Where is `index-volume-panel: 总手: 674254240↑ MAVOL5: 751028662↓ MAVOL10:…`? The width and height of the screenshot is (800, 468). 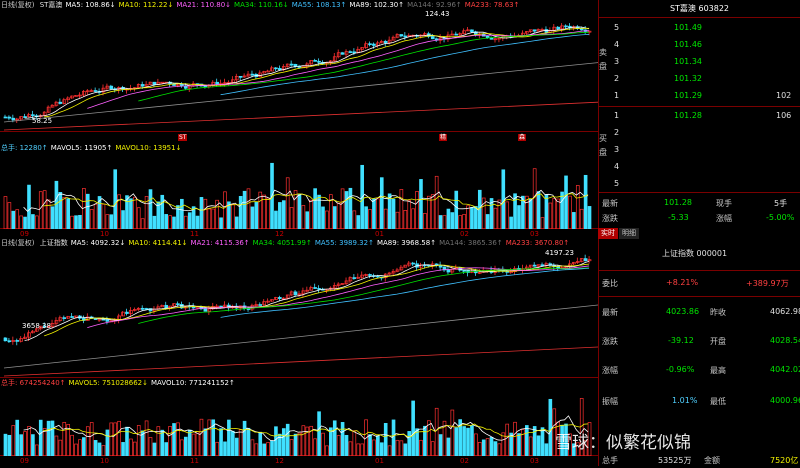
index-volume-panel: 总手: 674254240↑ MAVOL5: 751028662↓ MAVOL10:… is located at coordinates (299, 417).